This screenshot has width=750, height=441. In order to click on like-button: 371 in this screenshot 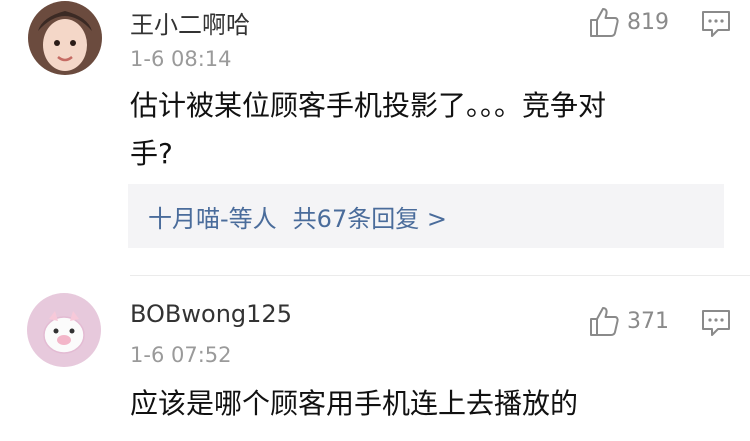, I will do `click(632, 321)`.